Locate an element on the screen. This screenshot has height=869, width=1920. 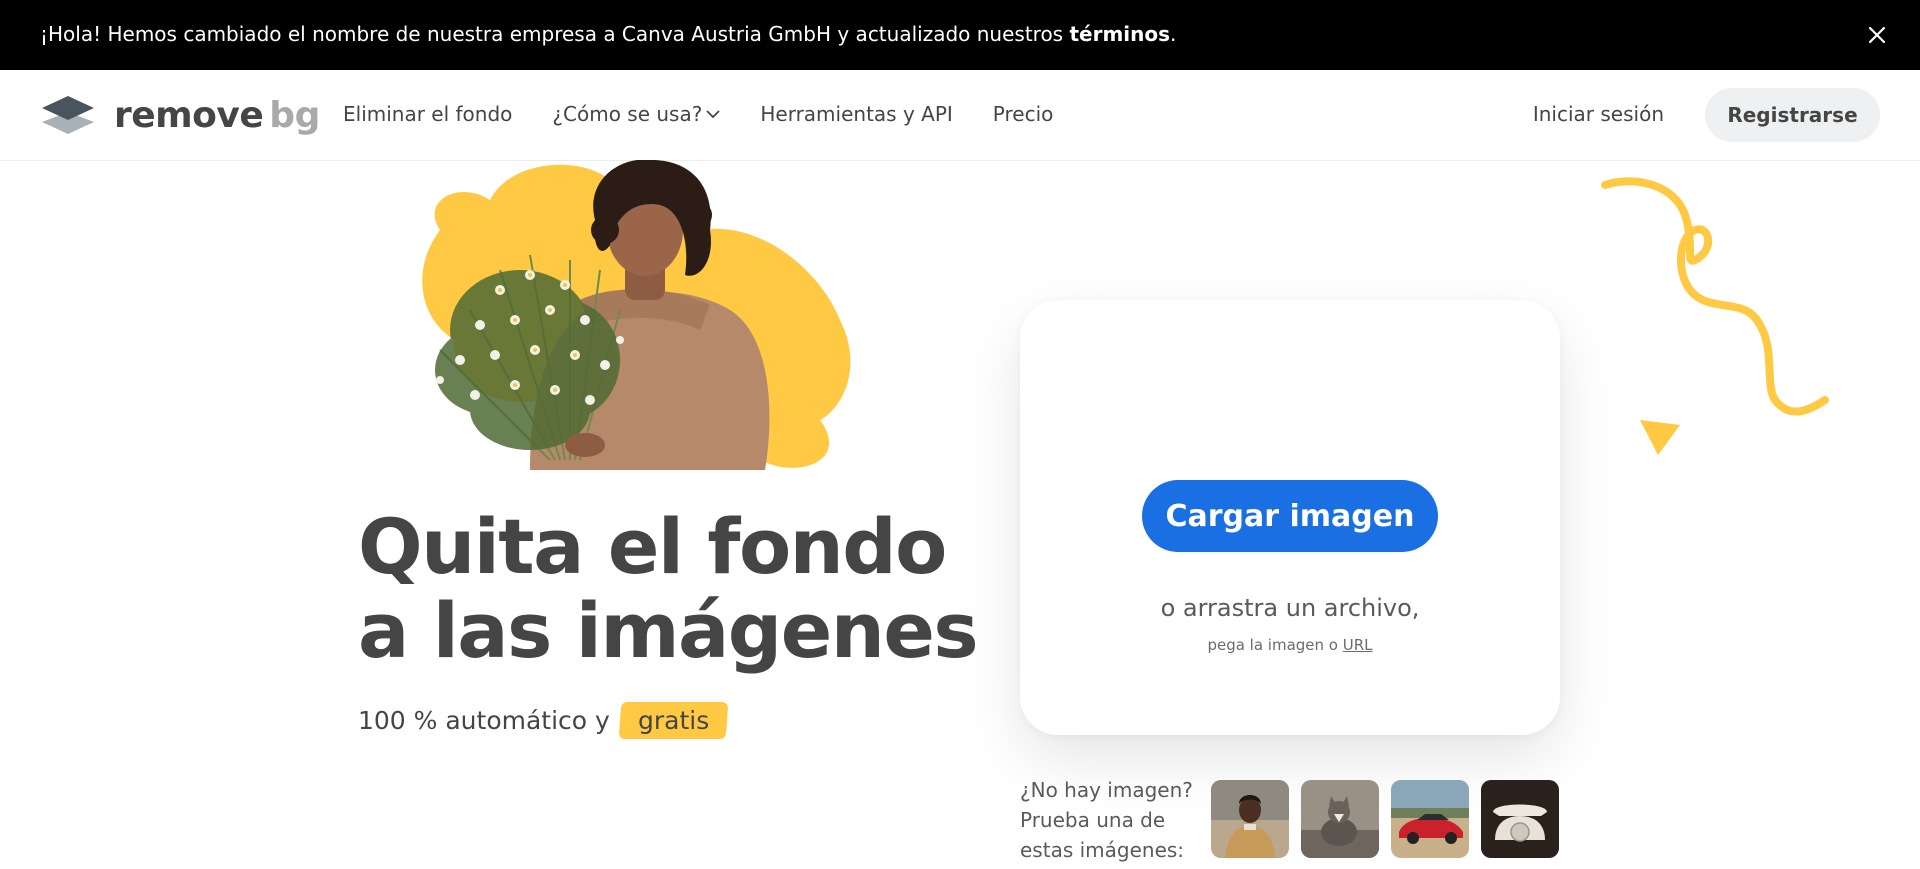
nav-remove-background: Eliminar el fondo is located at coordinates (427, 114).